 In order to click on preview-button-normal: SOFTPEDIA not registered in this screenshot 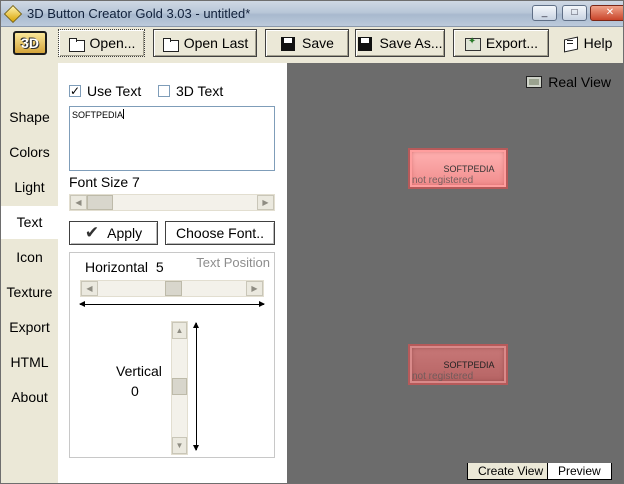, I will do `click(458, 168)`.